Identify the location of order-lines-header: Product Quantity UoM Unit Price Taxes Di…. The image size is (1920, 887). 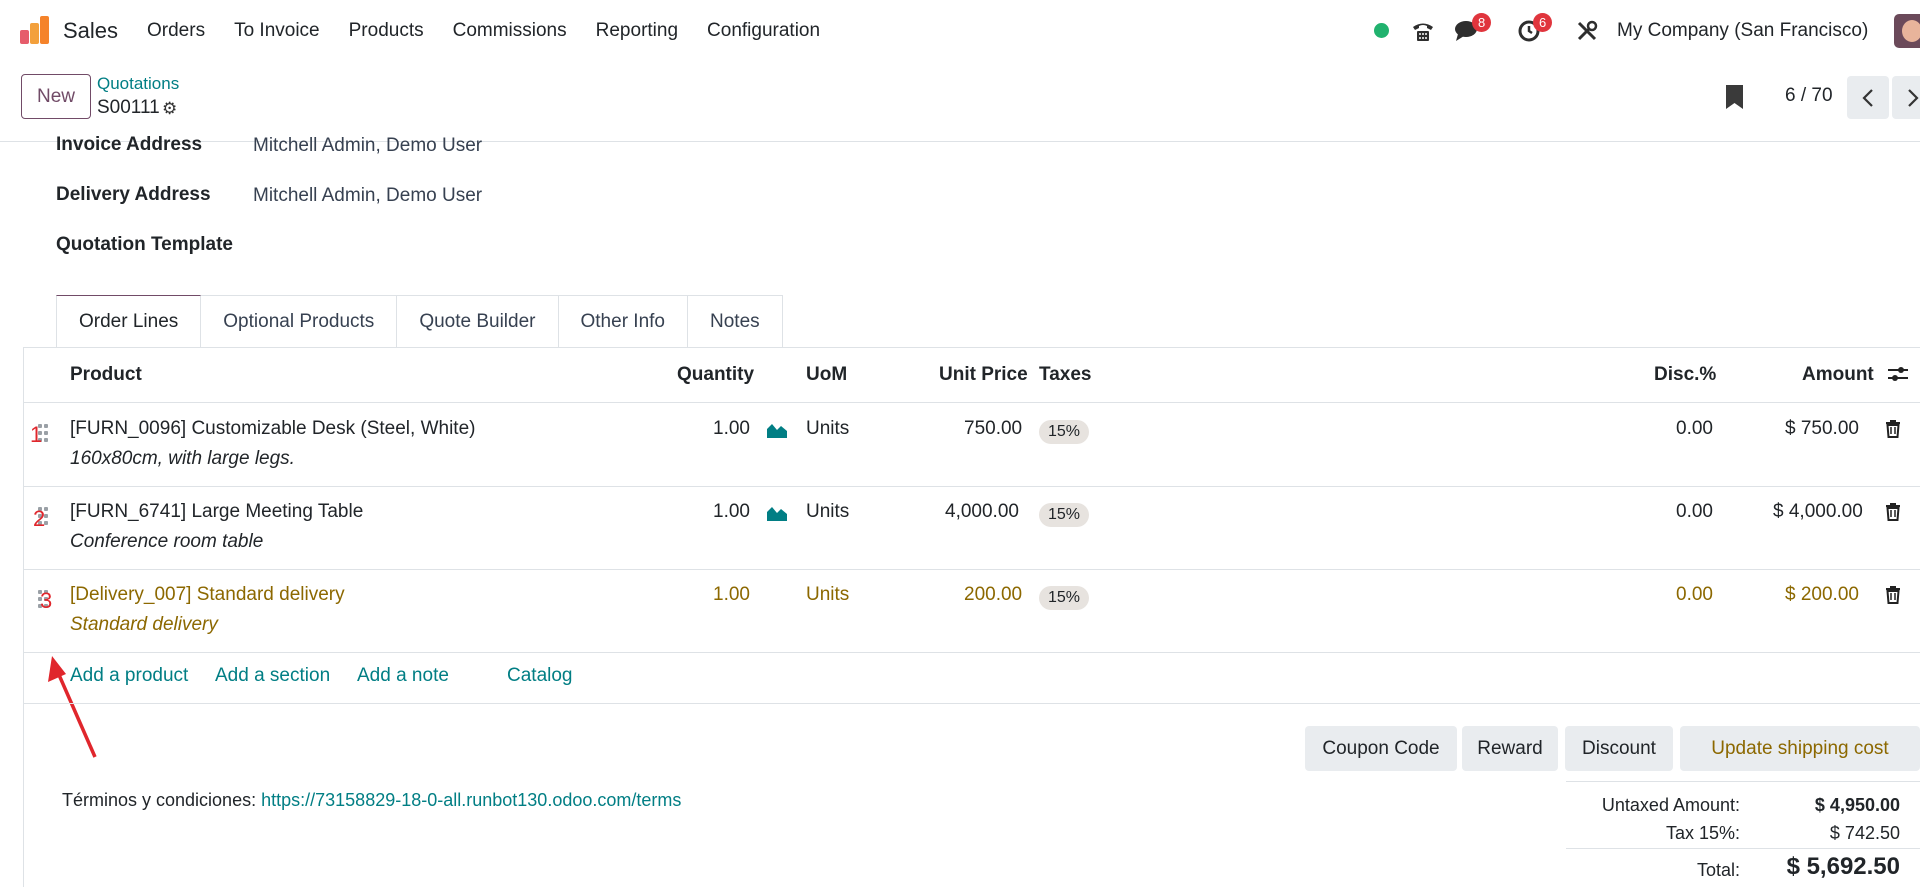
(971, 375).